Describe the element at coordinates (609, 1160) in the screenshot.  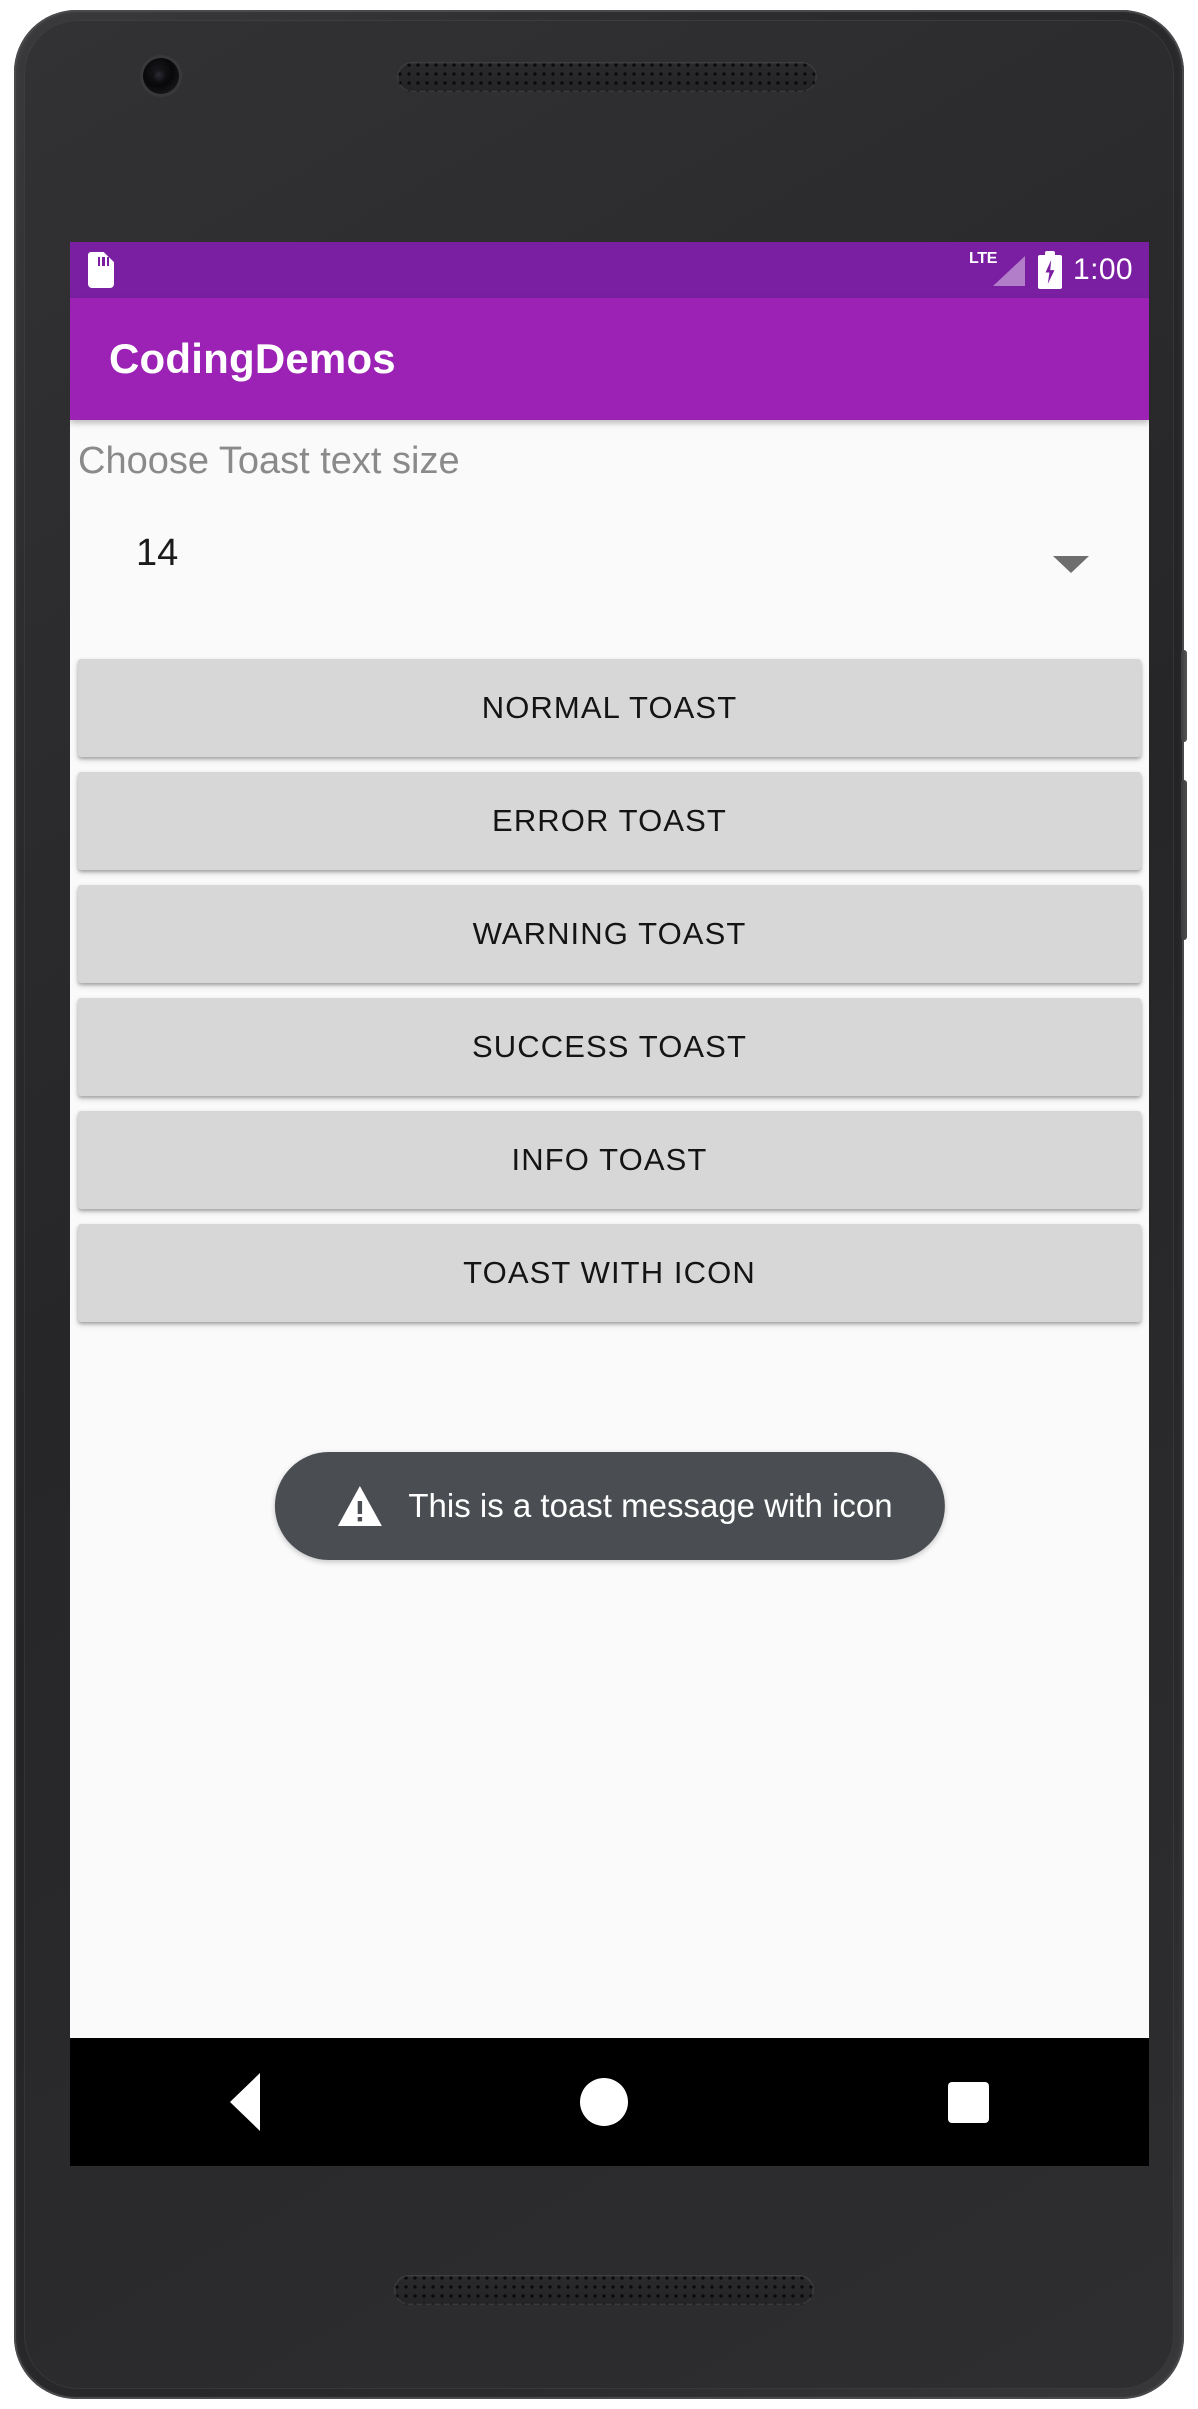
I see `info-toast-button: INFO TOAST` at that location.